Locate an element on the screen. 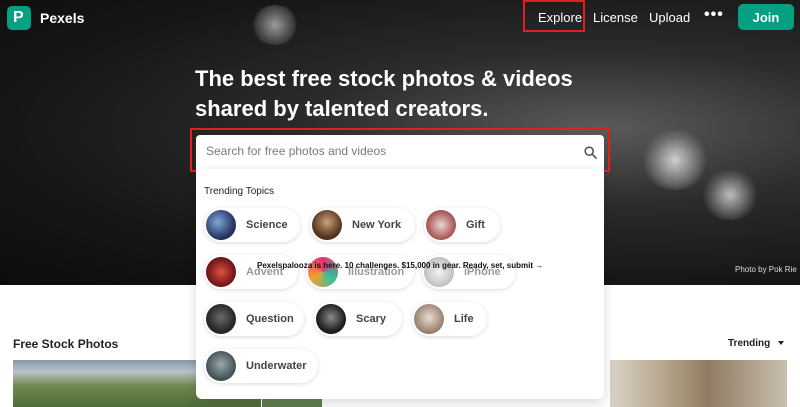 This screenshot has height=407, width=800. topic-label: Life is located at coordinates (464, 319).